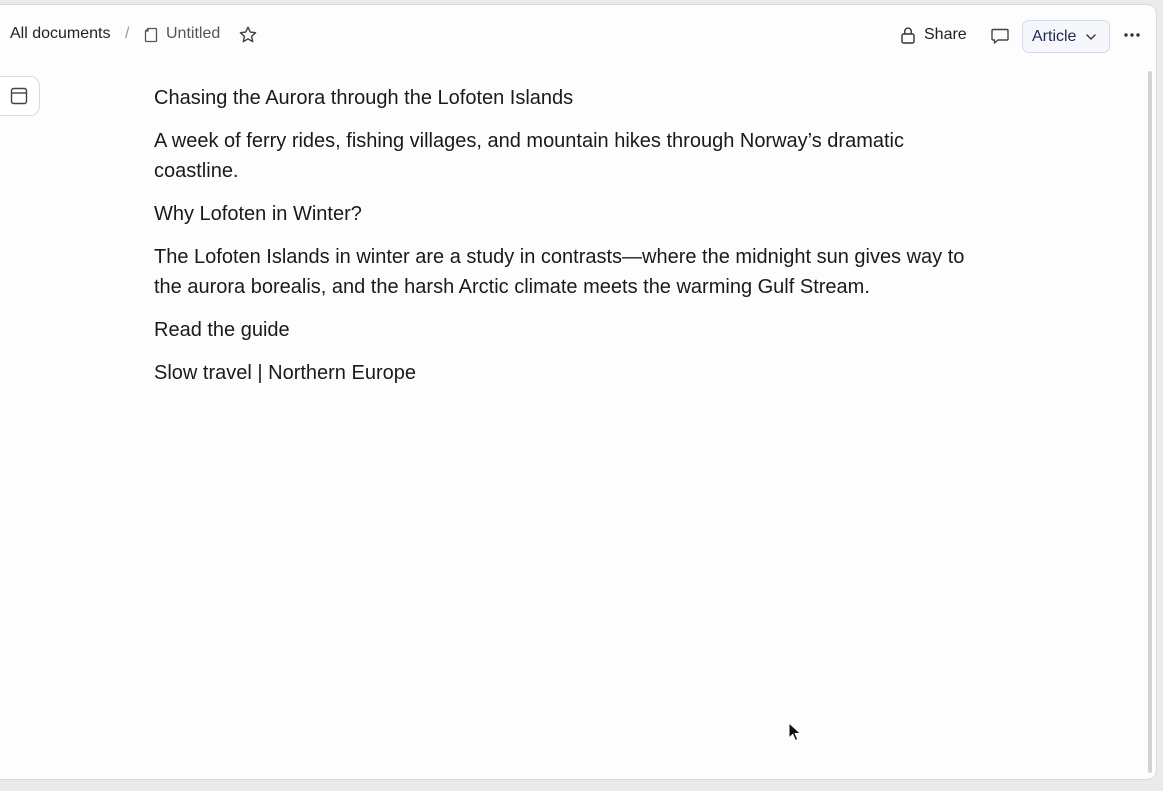  I want to click on share-label: Share, so click(945, 34).